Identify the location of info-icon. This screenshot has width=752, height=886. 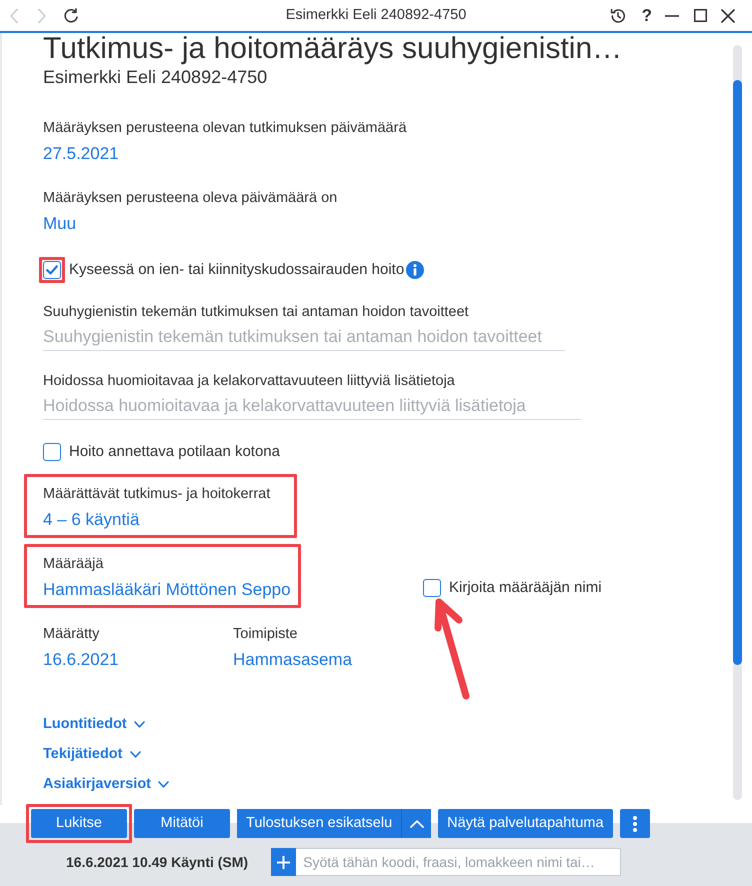
(415, 270).